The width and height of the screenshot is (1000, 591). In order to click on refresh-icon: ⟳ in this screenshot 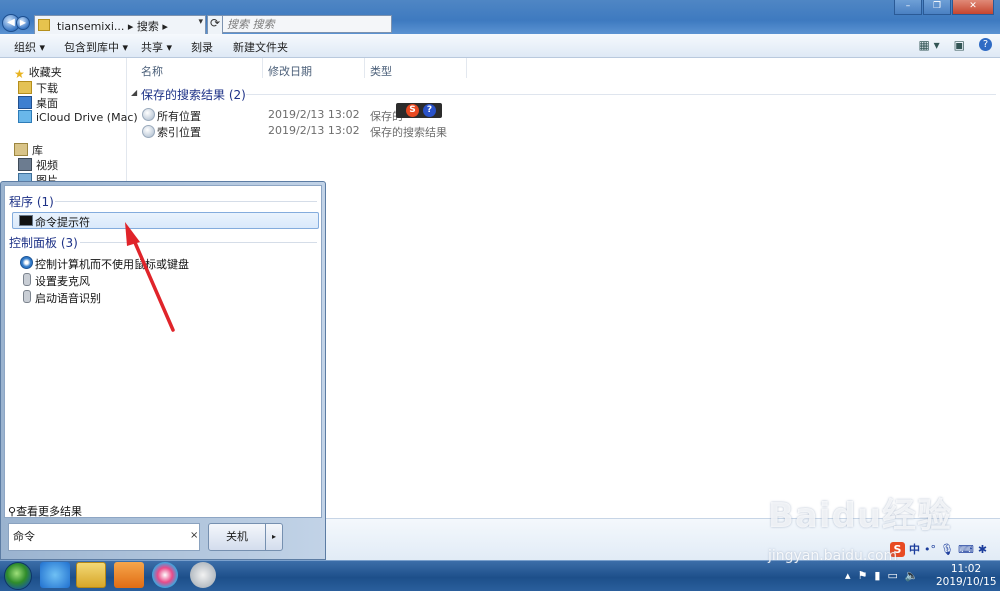, I will do `click(215, 25)`.